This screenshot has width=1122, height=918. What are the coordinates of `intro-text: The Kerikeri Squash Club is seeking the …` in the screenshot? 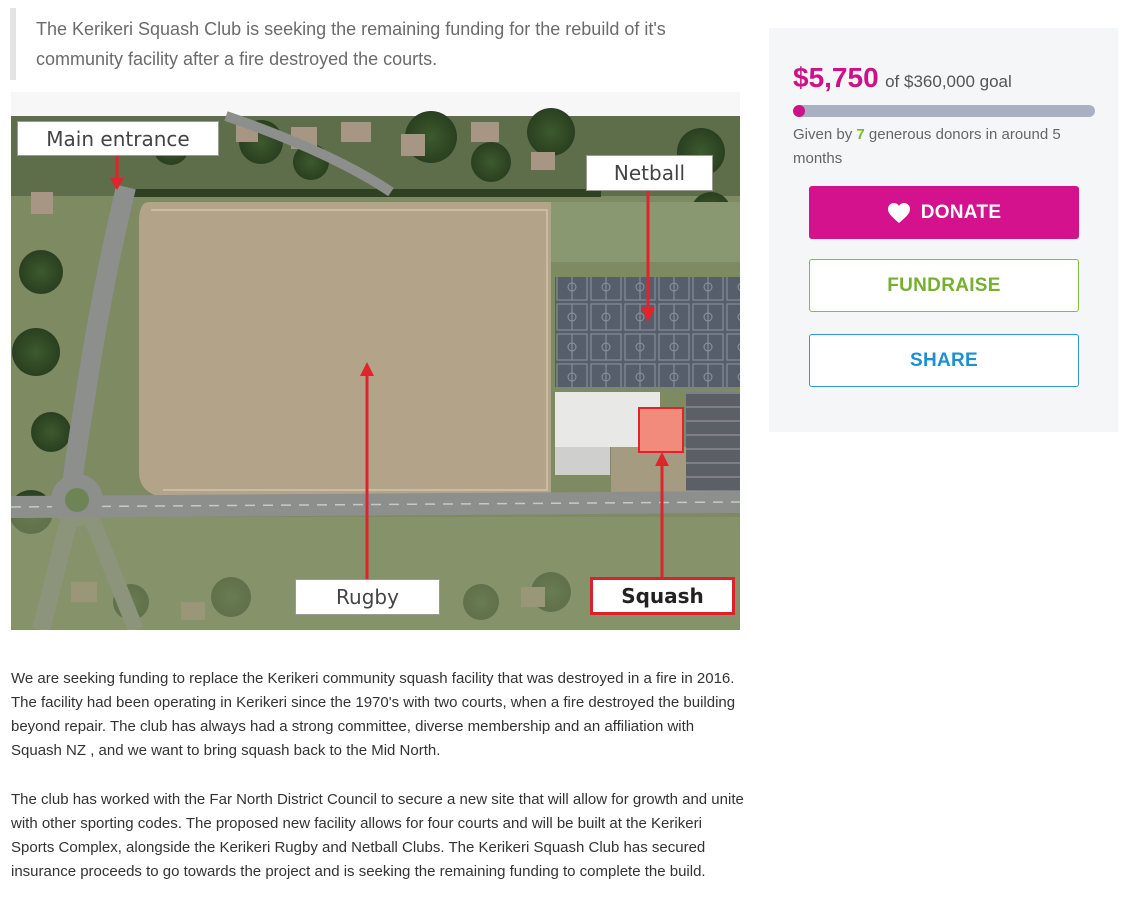 It's located at (351, 44).